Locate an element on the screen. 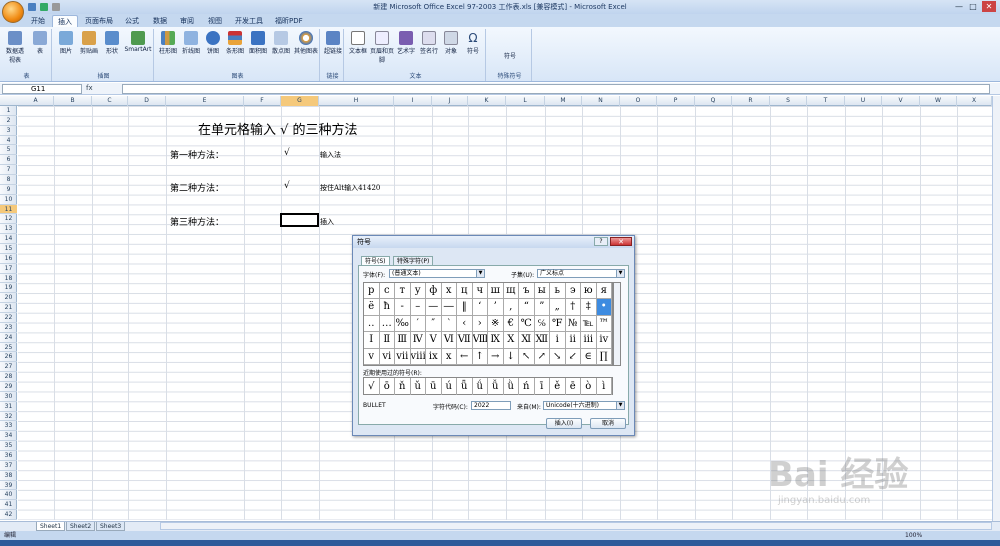 The image size is (1000, 546). symbol-cell: ‹ is located at coordinates (465, 324).